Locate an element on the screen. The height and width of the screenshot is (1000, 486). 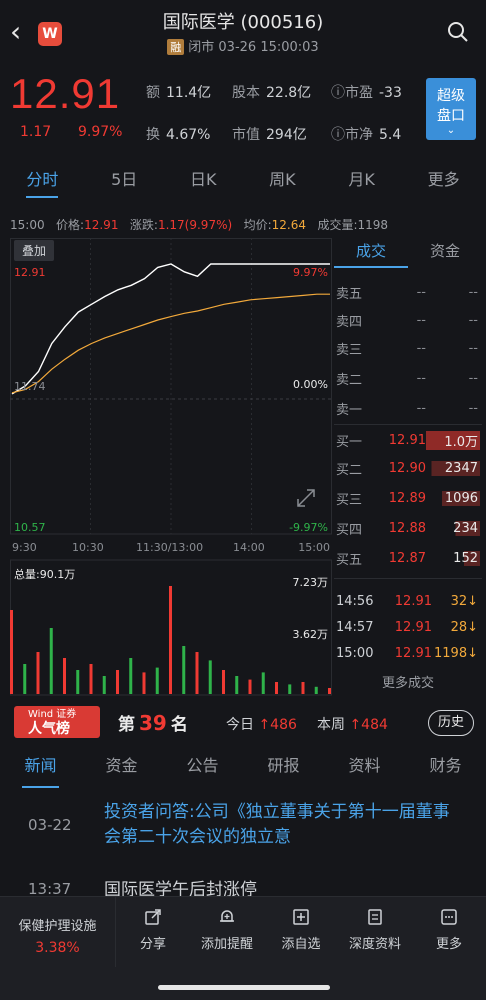
bell-icon is located at coordinates (227, 916).